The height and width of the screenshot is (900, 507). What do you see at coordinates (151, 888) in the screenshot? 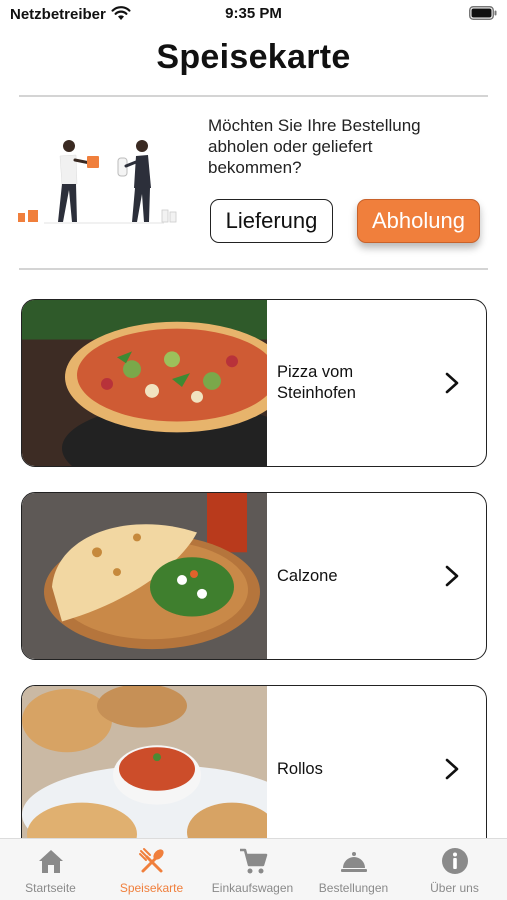
I see `tab-label: Speisekarte` at bounding box center [151, 888].